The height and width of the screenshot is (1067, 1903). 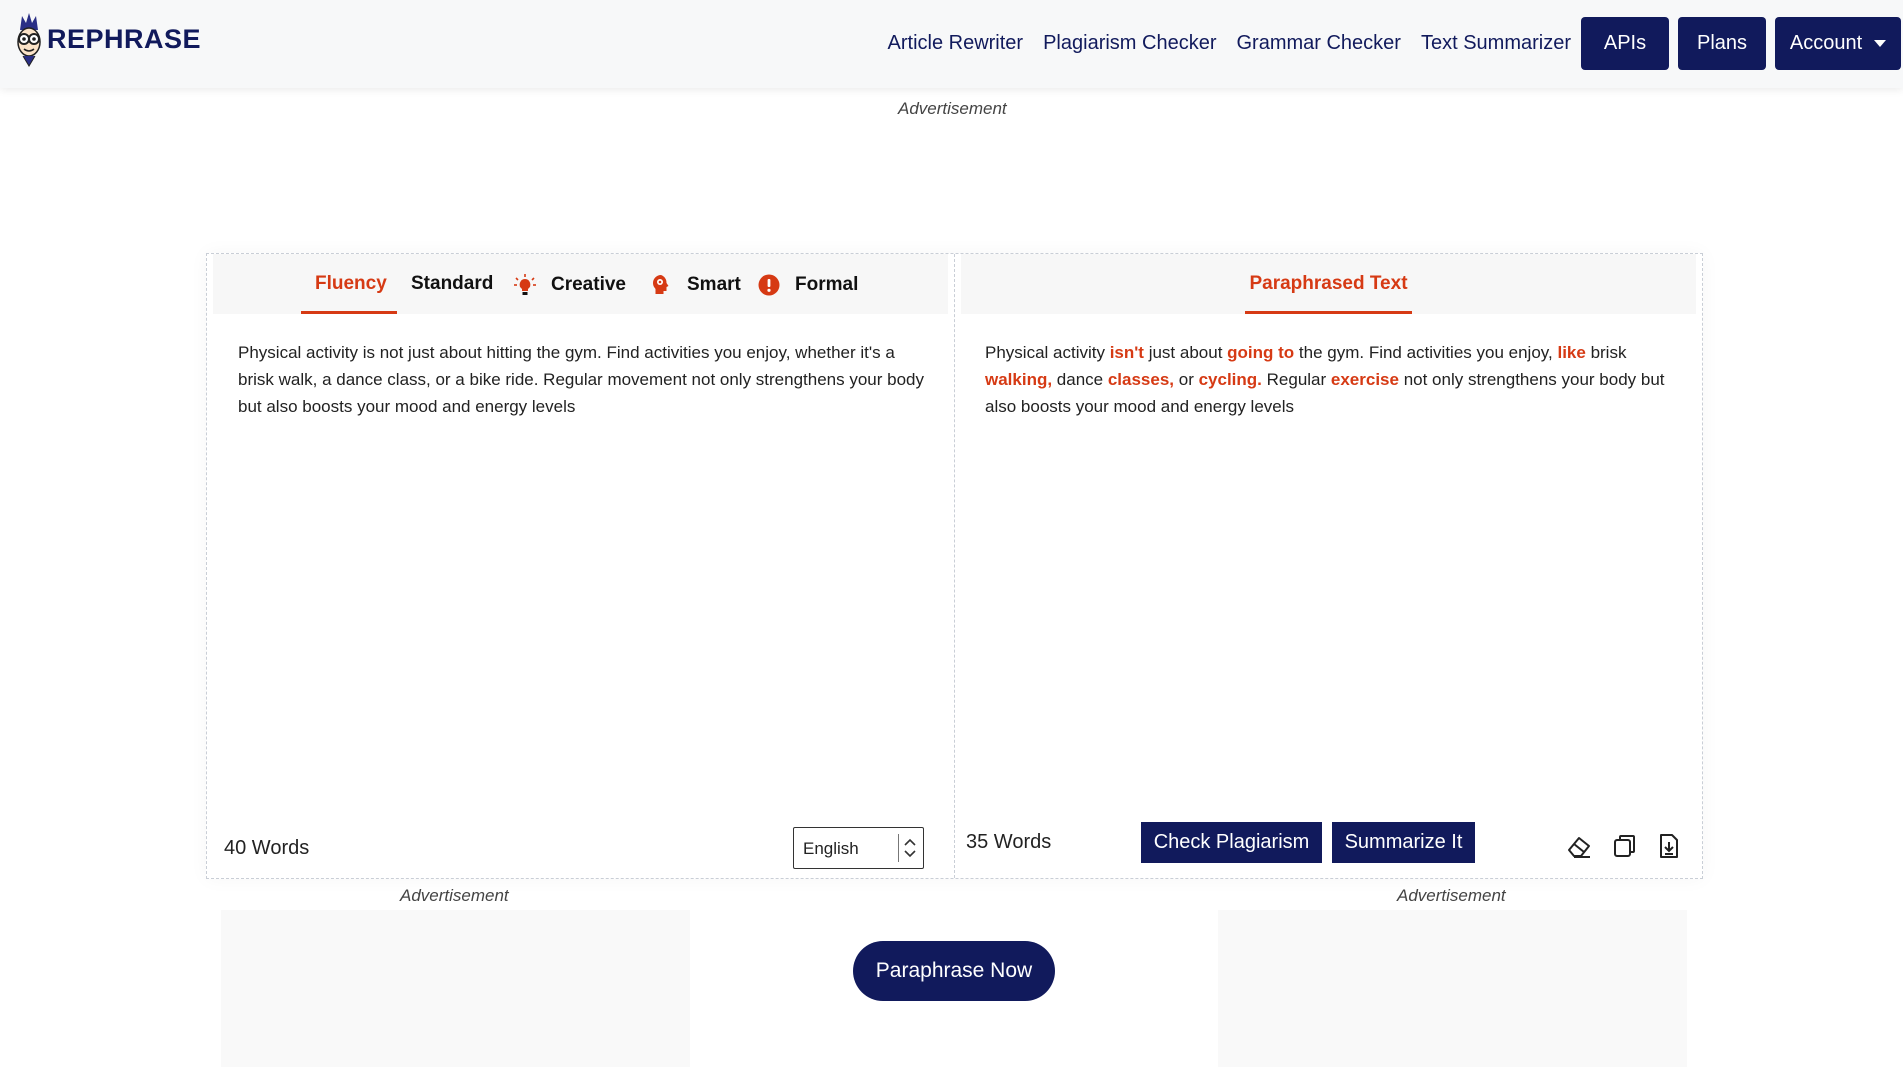 I want to click on changed-word: exercise, so click(x=1365, y=379).